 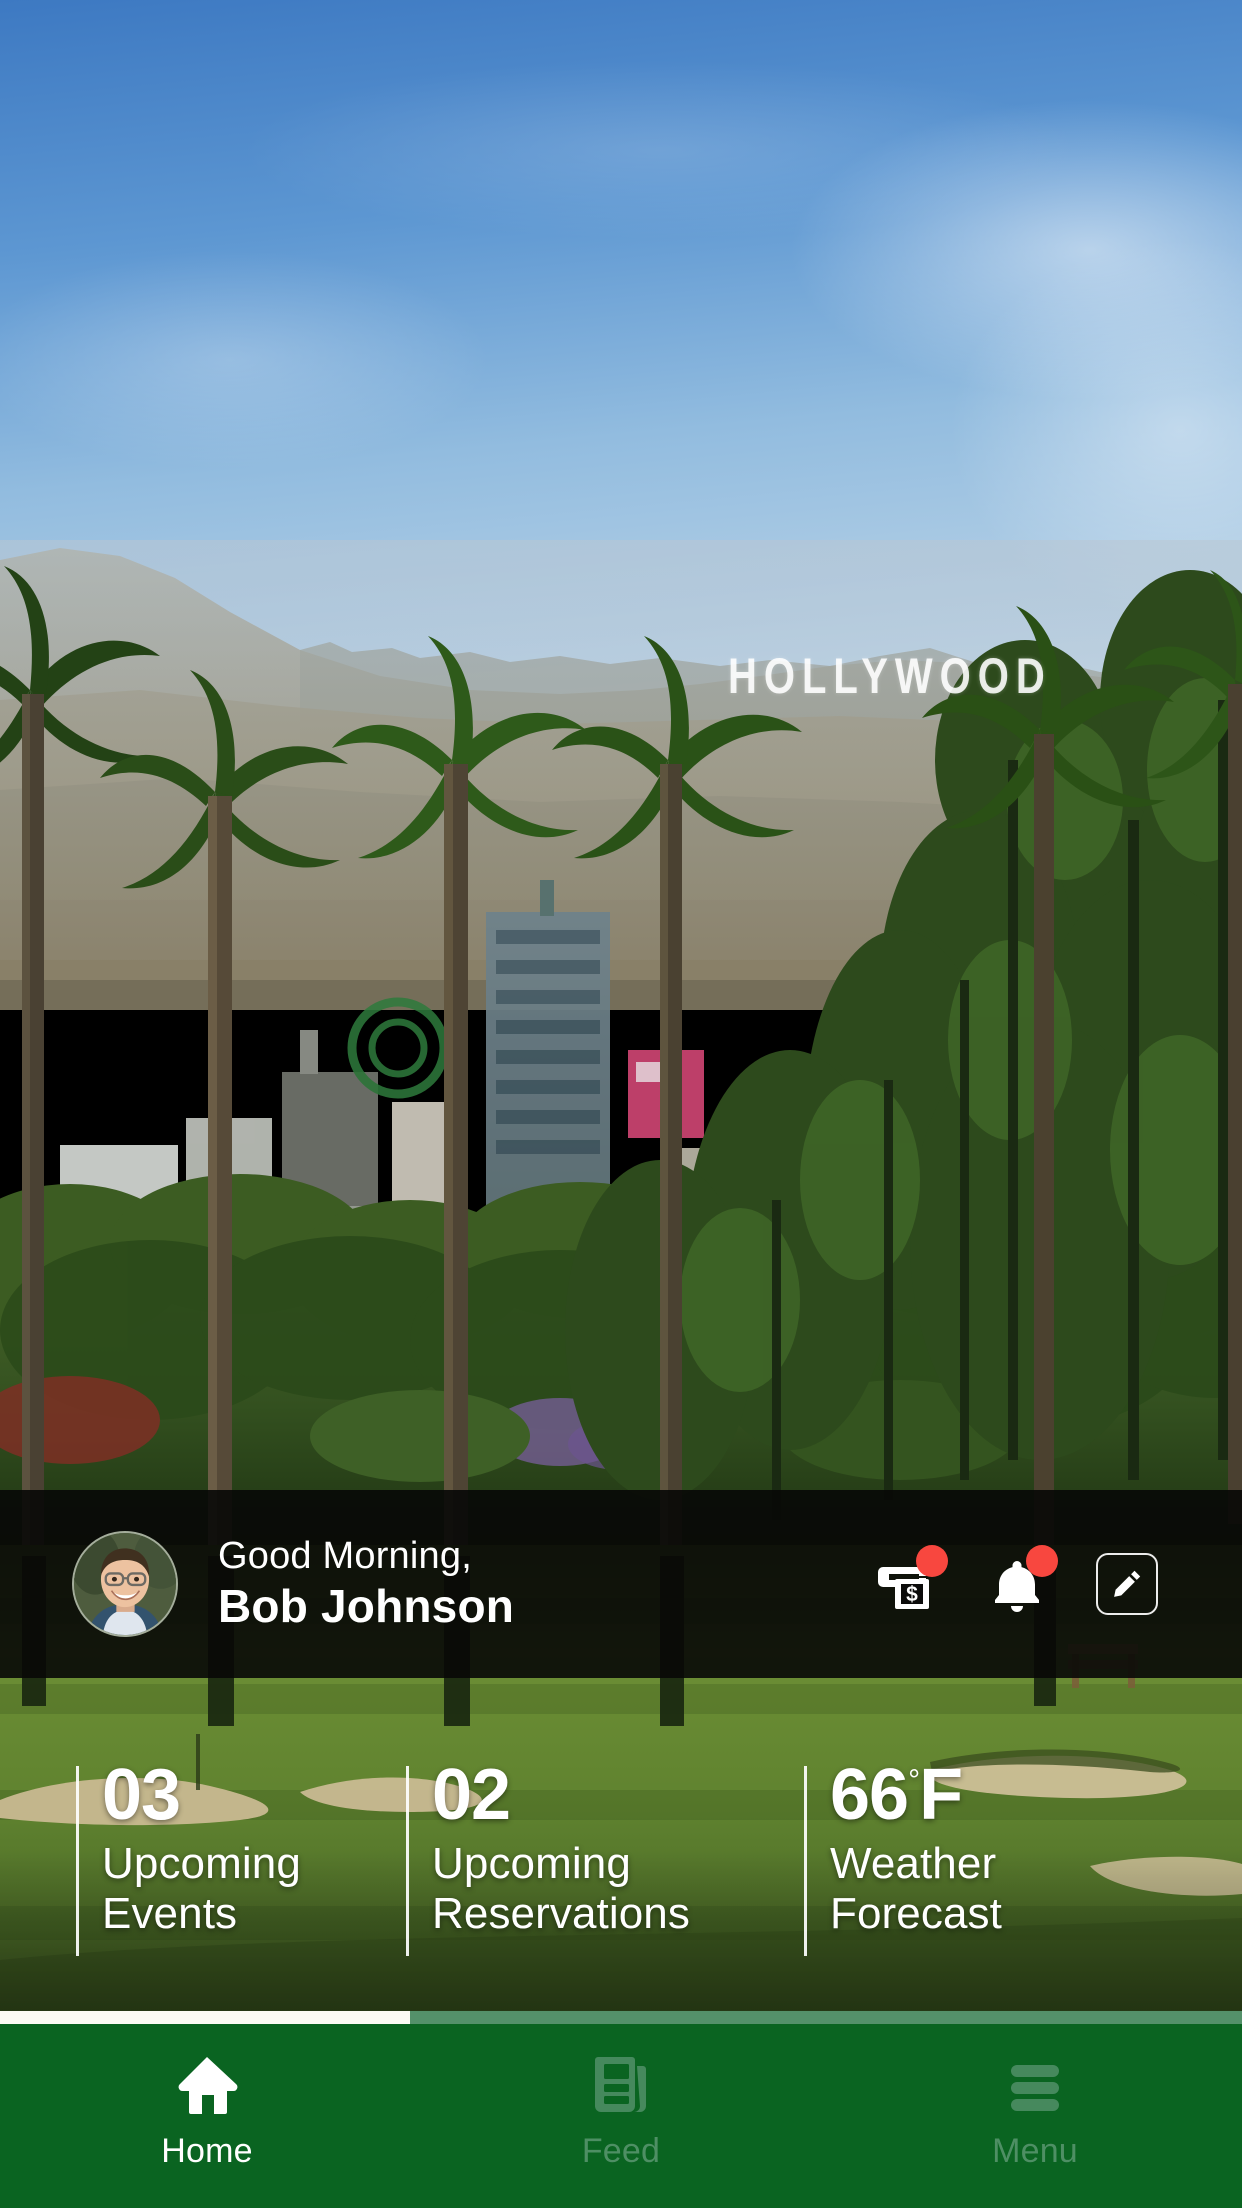 I want to click on stat-weather-forecast: 66°F Weather Forecast, so click(x=969, y=1859).